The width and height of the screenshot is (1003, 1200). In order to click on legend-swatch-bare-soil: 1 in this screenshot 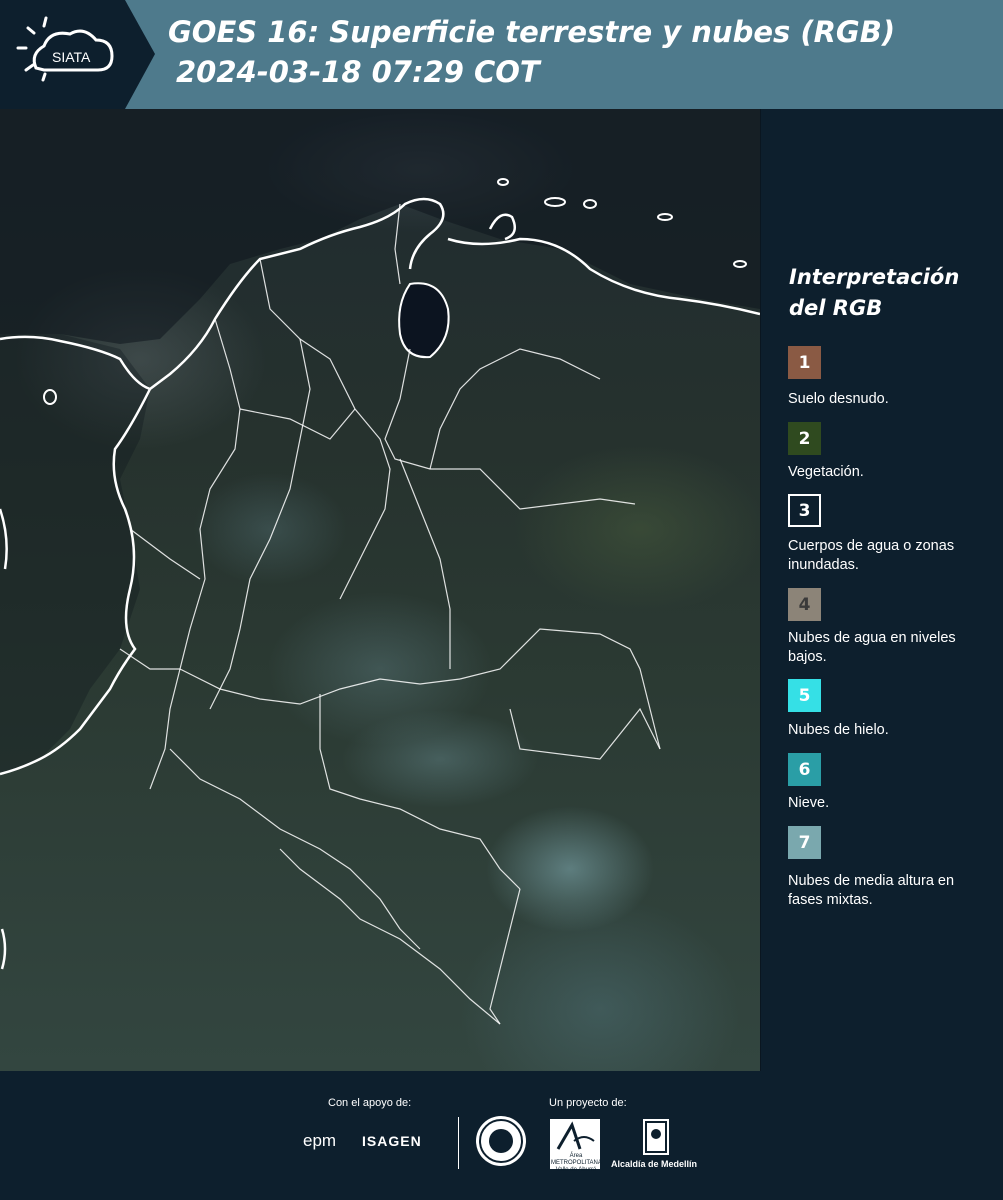, I will do `click(804, 362)`.